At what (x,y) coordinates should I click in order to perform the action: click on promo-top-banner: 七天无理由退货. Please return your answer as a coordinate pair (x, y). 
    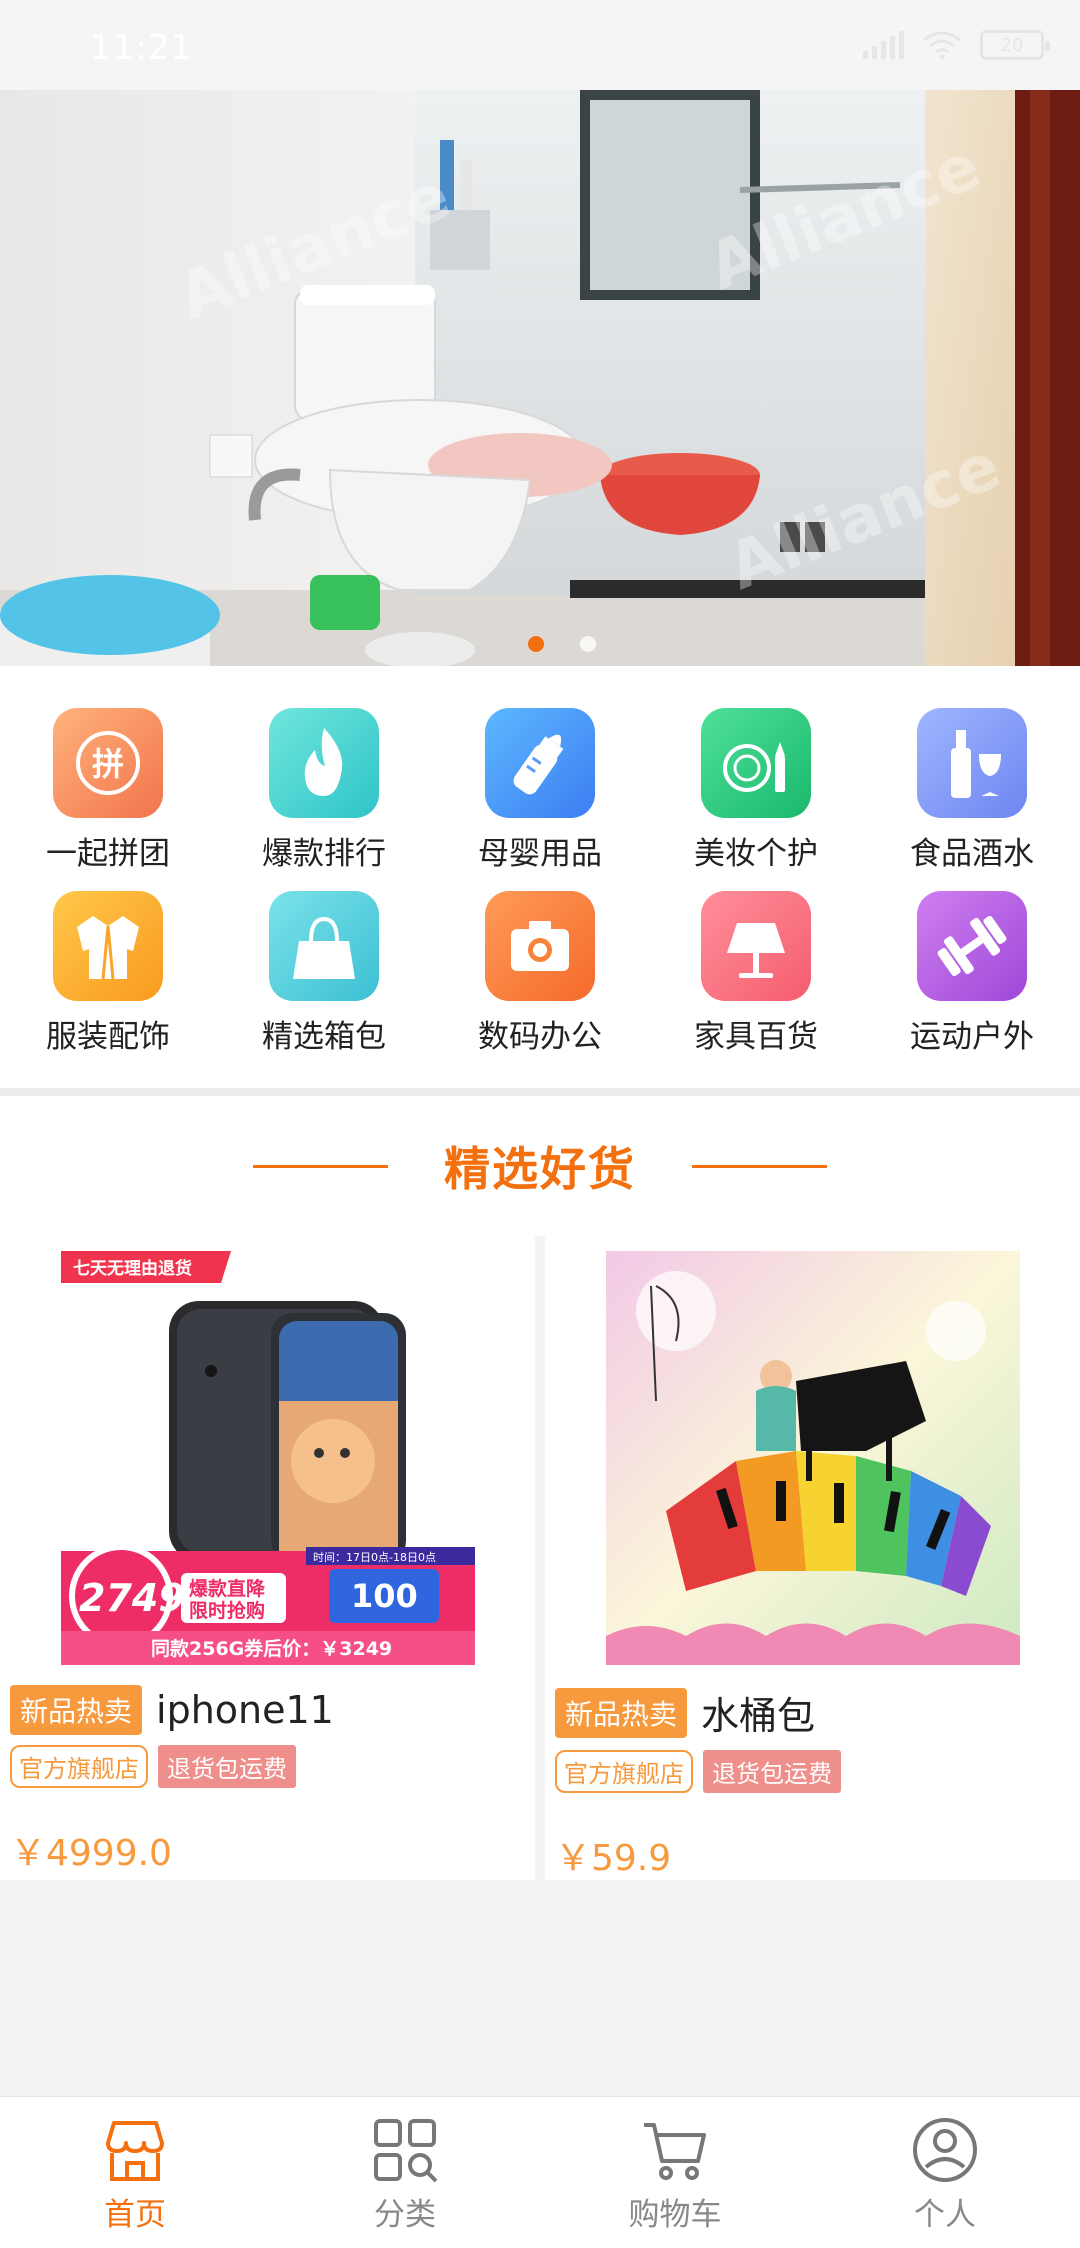
    Looking at the image, I should click on (132, 1268).